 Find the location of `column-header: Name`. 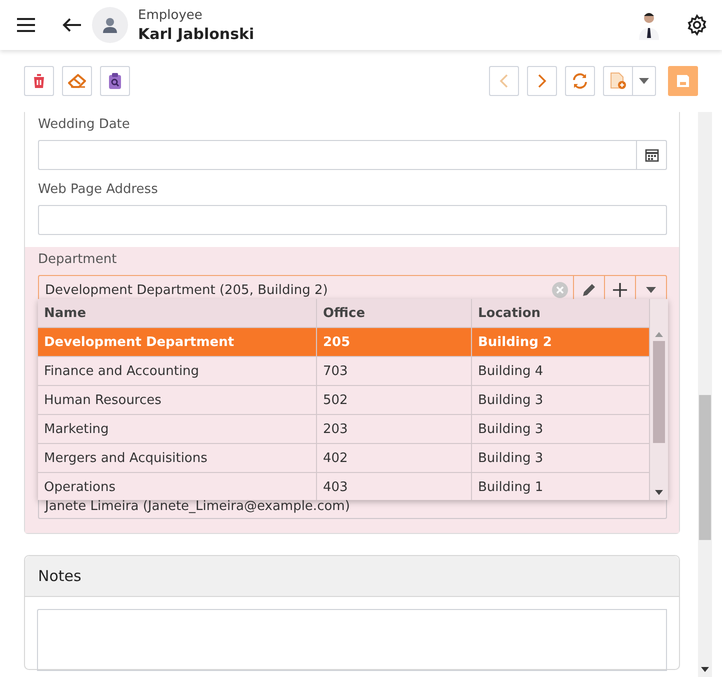

column-header: Name is located at coordinates (177, 313).